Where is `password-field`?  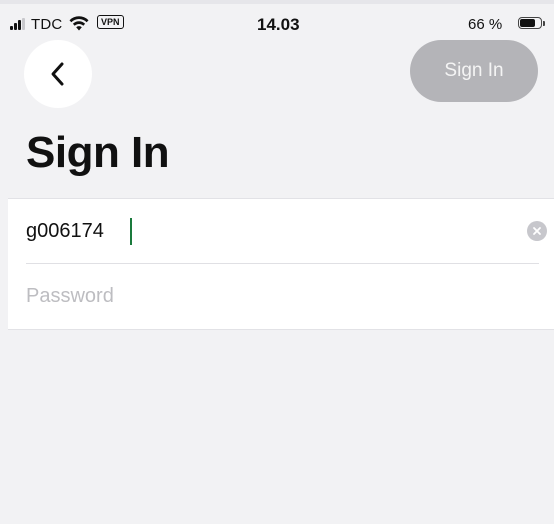 password-field is located at coordinates (281, 296).